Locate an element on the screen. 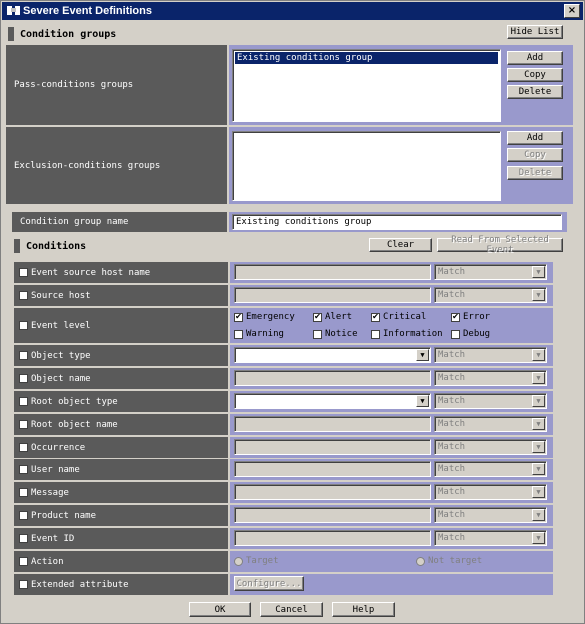  root-object-name-checkbox is located at coordinates (23, 424).